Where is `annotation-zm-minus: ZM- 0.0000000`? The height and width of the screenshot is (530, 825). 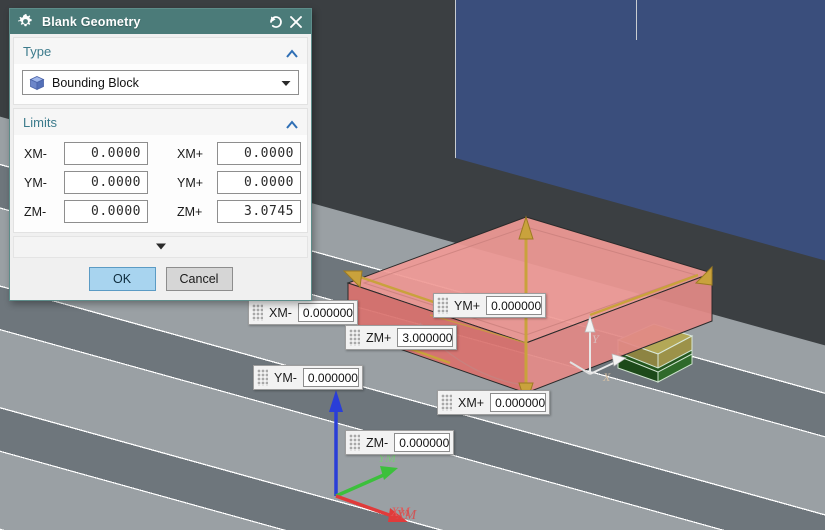
annotation-zm-minus: ZM- 0.0000000 is located at coordinates (400, 442).